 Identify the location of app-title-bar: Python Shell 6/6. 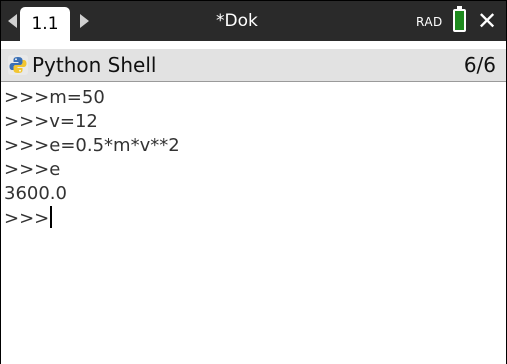
(253, 65).